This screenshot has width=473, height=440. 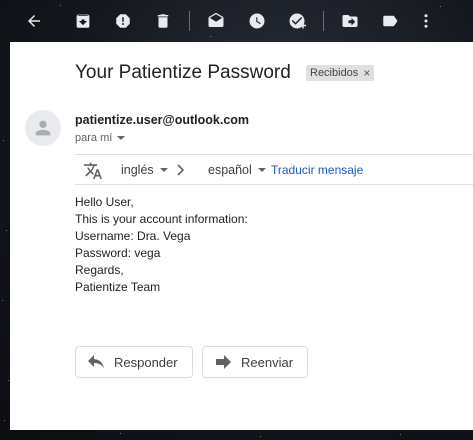 I want to click on avatar, so click(x=43, y=128).